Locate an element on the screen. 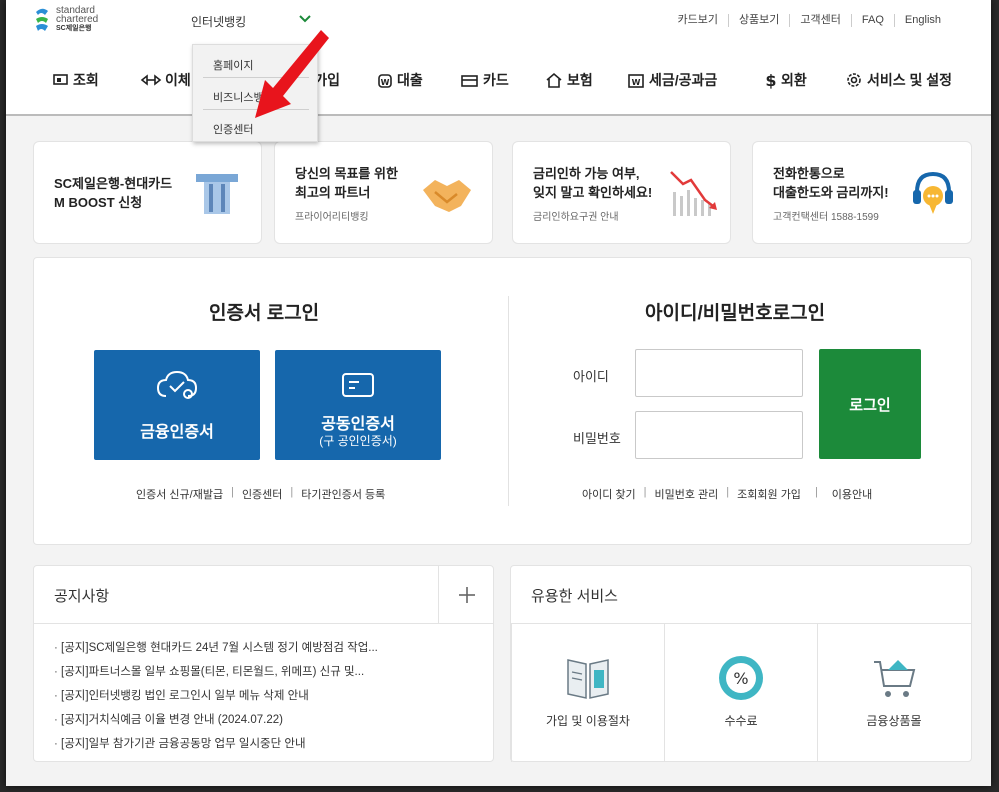  cert-login-links: 인증서 신규/재발급 | 인증센터 | 타기관인증서 등록 is located at coordinates (260, 494).